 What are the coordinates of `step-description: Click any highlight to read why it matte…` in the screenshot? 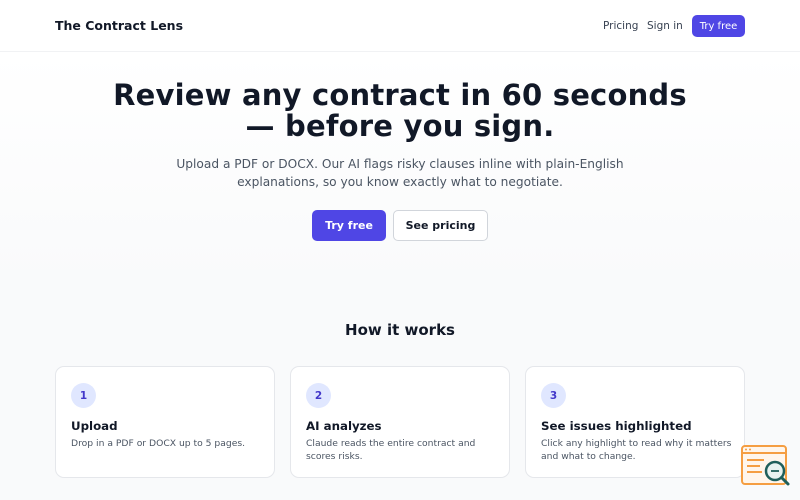 It's located at (636, 450).